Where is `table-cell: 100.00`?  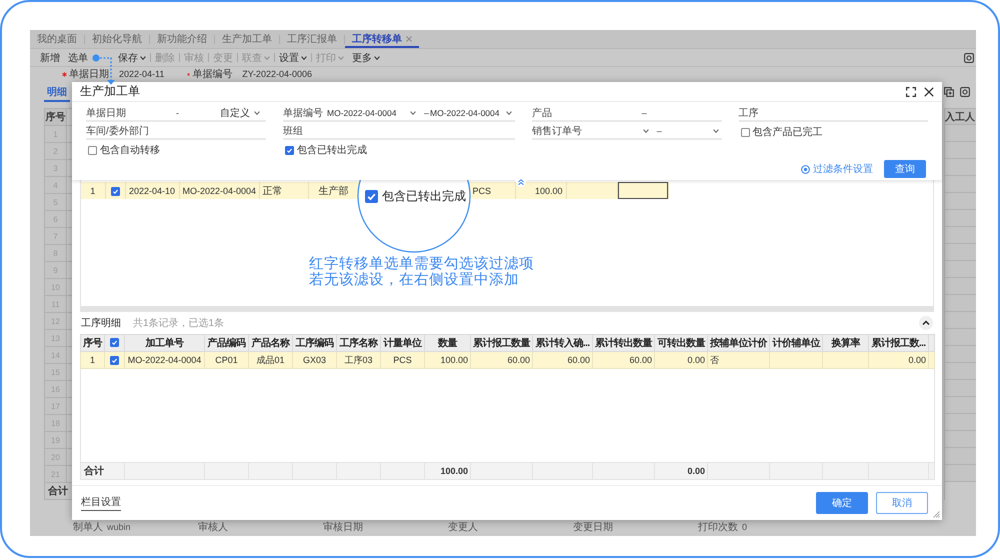
table-cell: 100.00 is located at coordinates (447, 360).